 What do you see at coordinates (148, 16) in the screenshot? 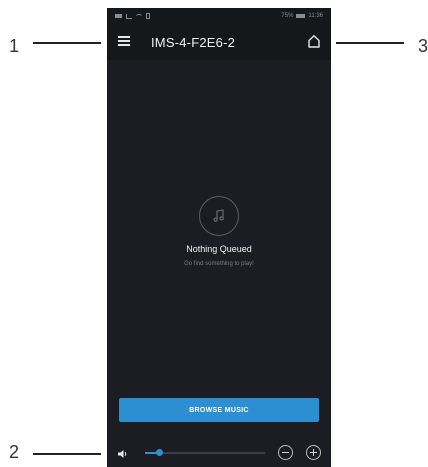
I see `vibrate-icon` at bounding box center [148, 16].